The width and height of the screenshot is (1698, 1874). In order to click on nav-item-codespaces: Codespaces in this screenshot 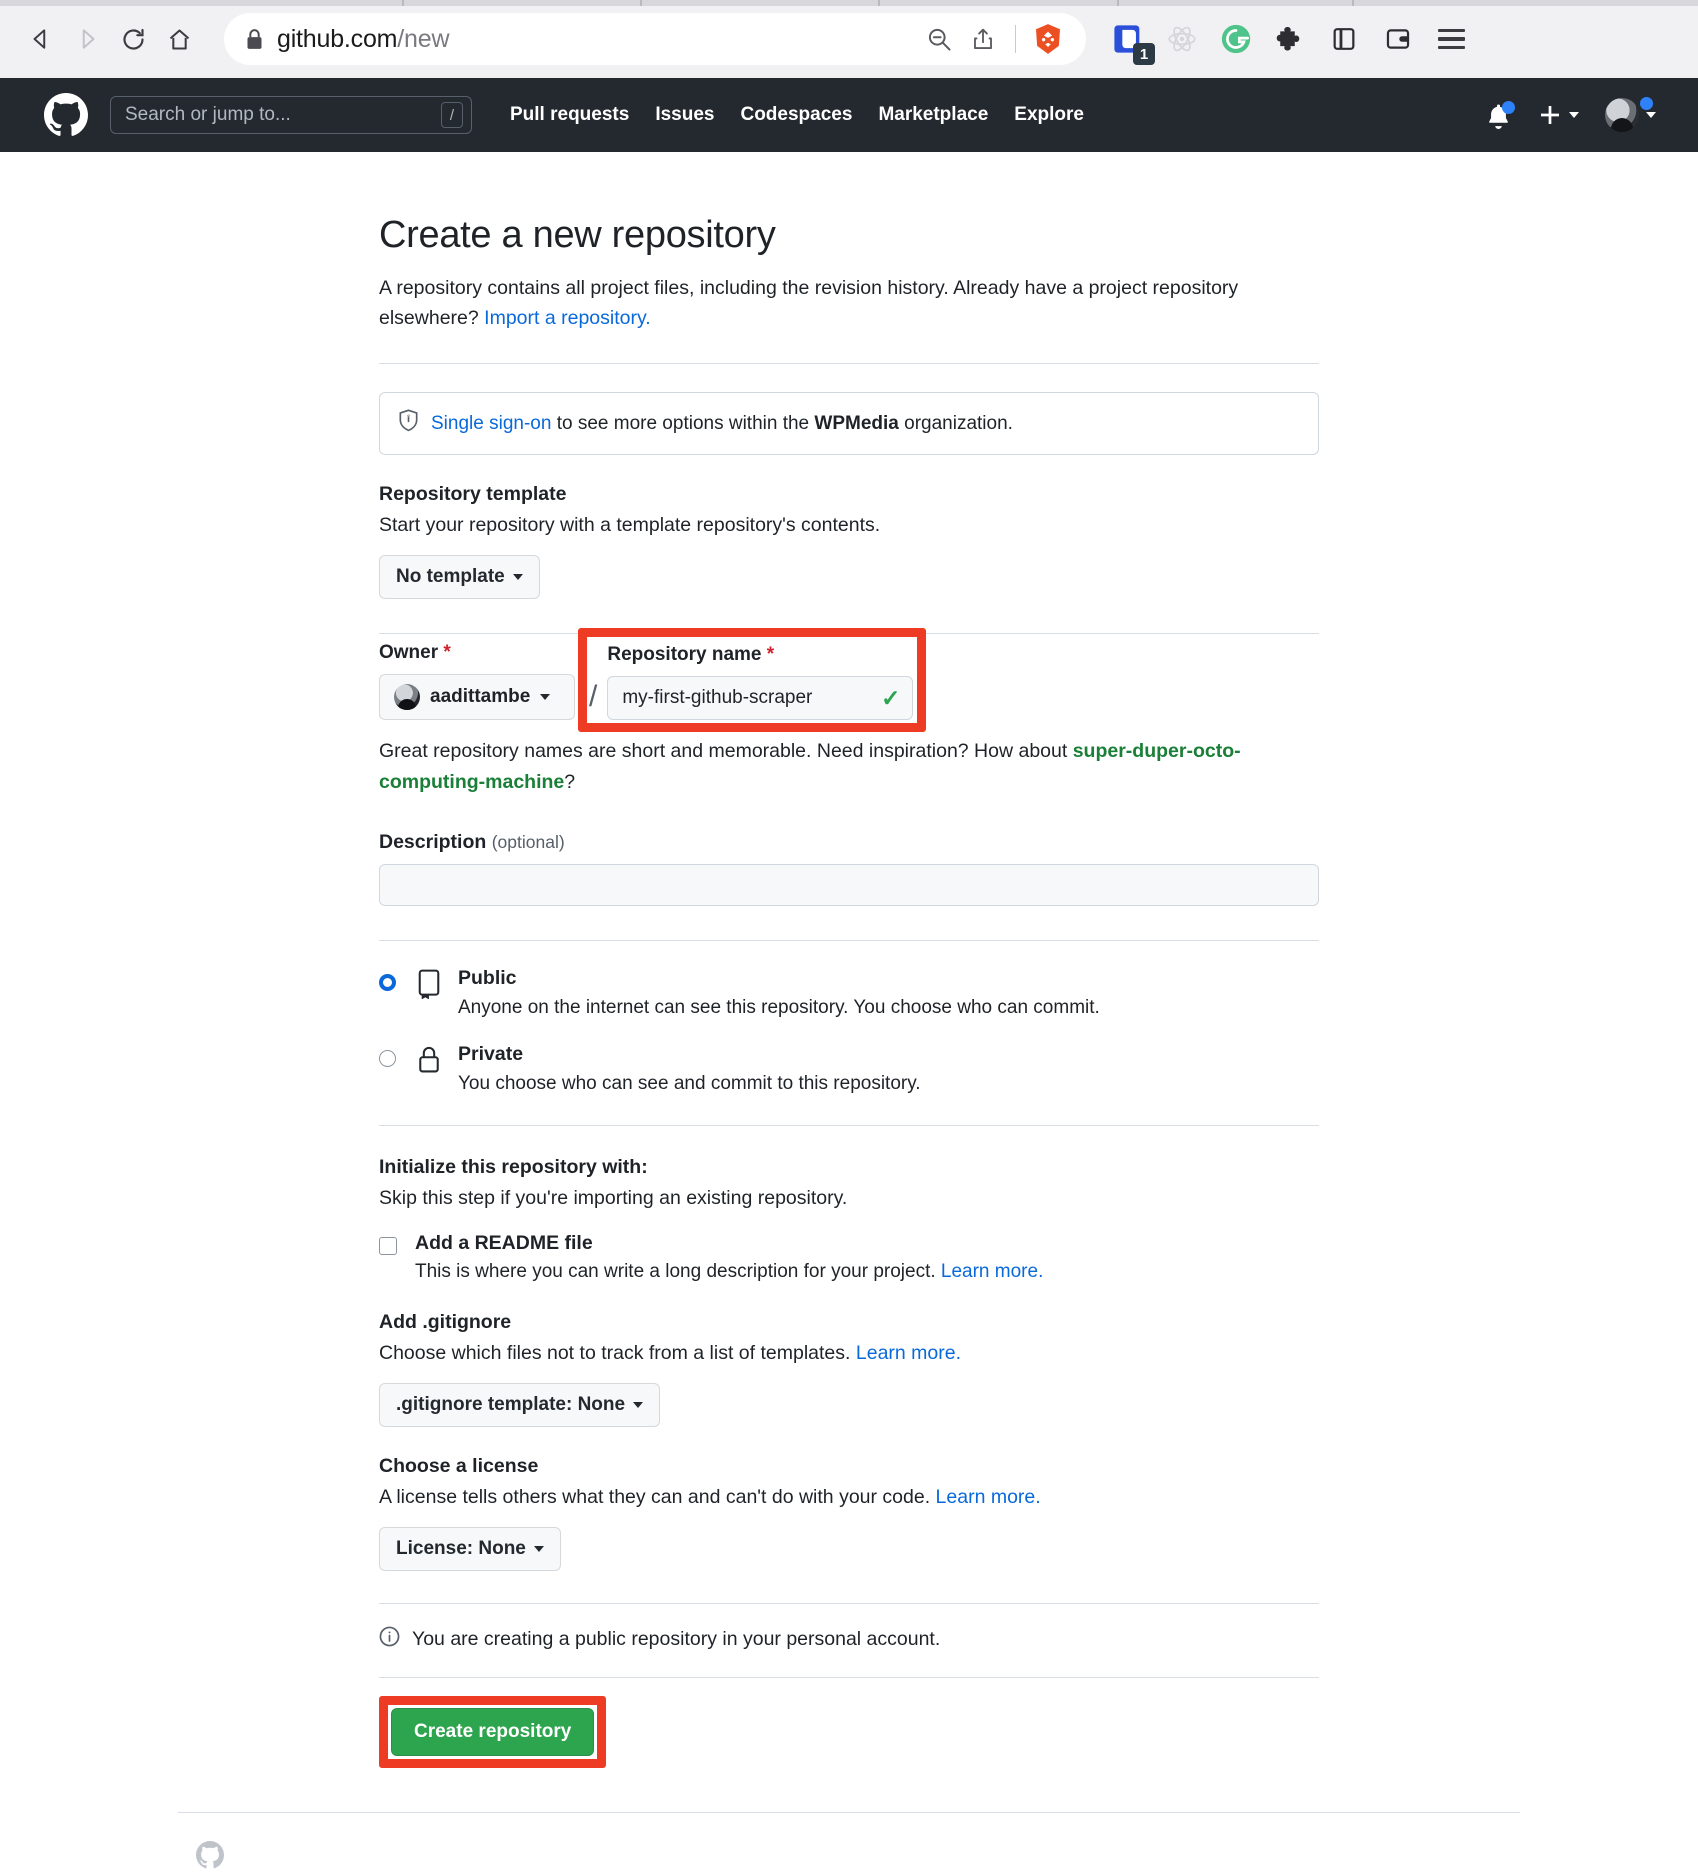, I will do `click(796, 115)`.